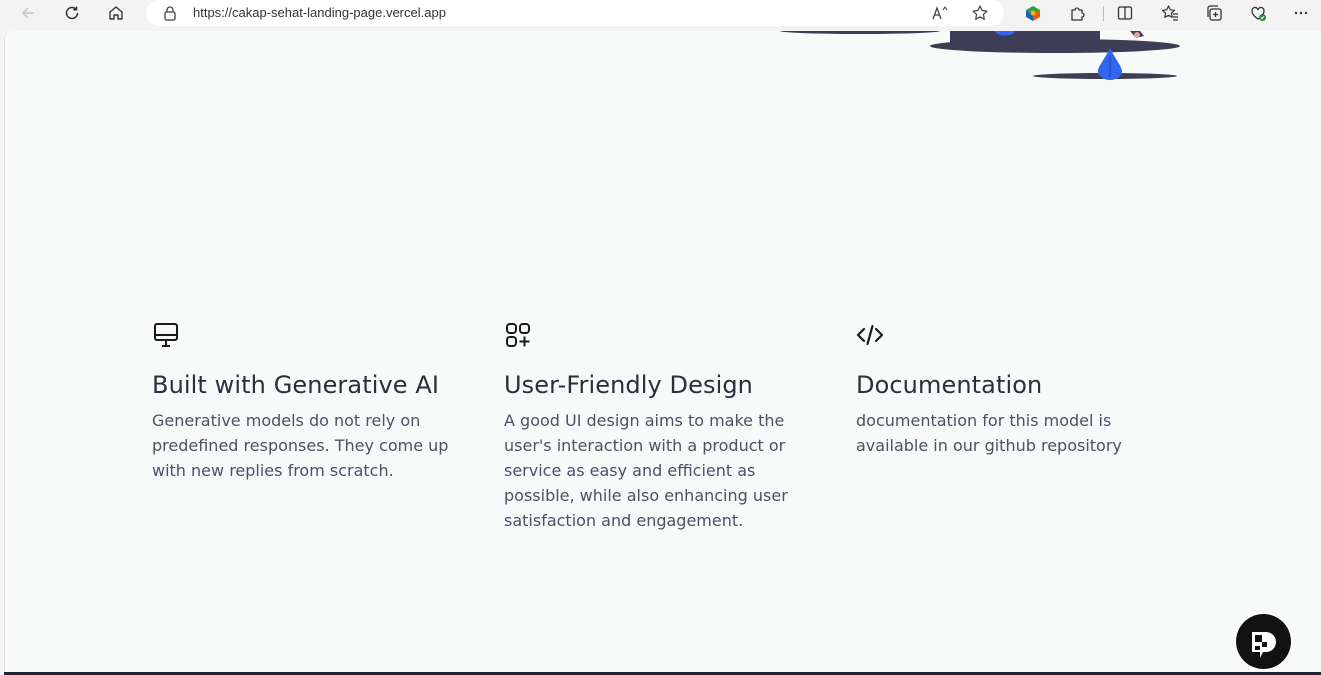  Describe the element at coordinates (1258, 13) in the screenshot. I see `browser-essentials-icon` at that location.